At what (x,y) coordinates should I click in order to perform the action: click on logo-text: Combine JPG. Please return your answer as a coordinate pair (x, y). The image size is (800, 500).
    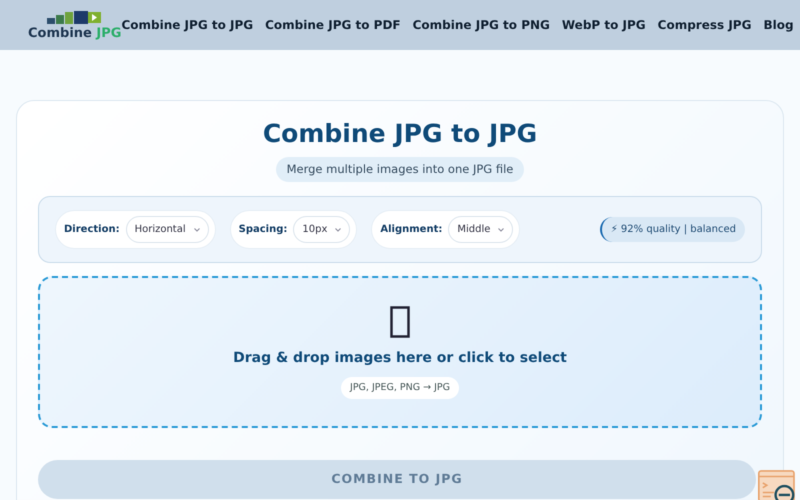
    Looking at the image, I should click on (75, 33).